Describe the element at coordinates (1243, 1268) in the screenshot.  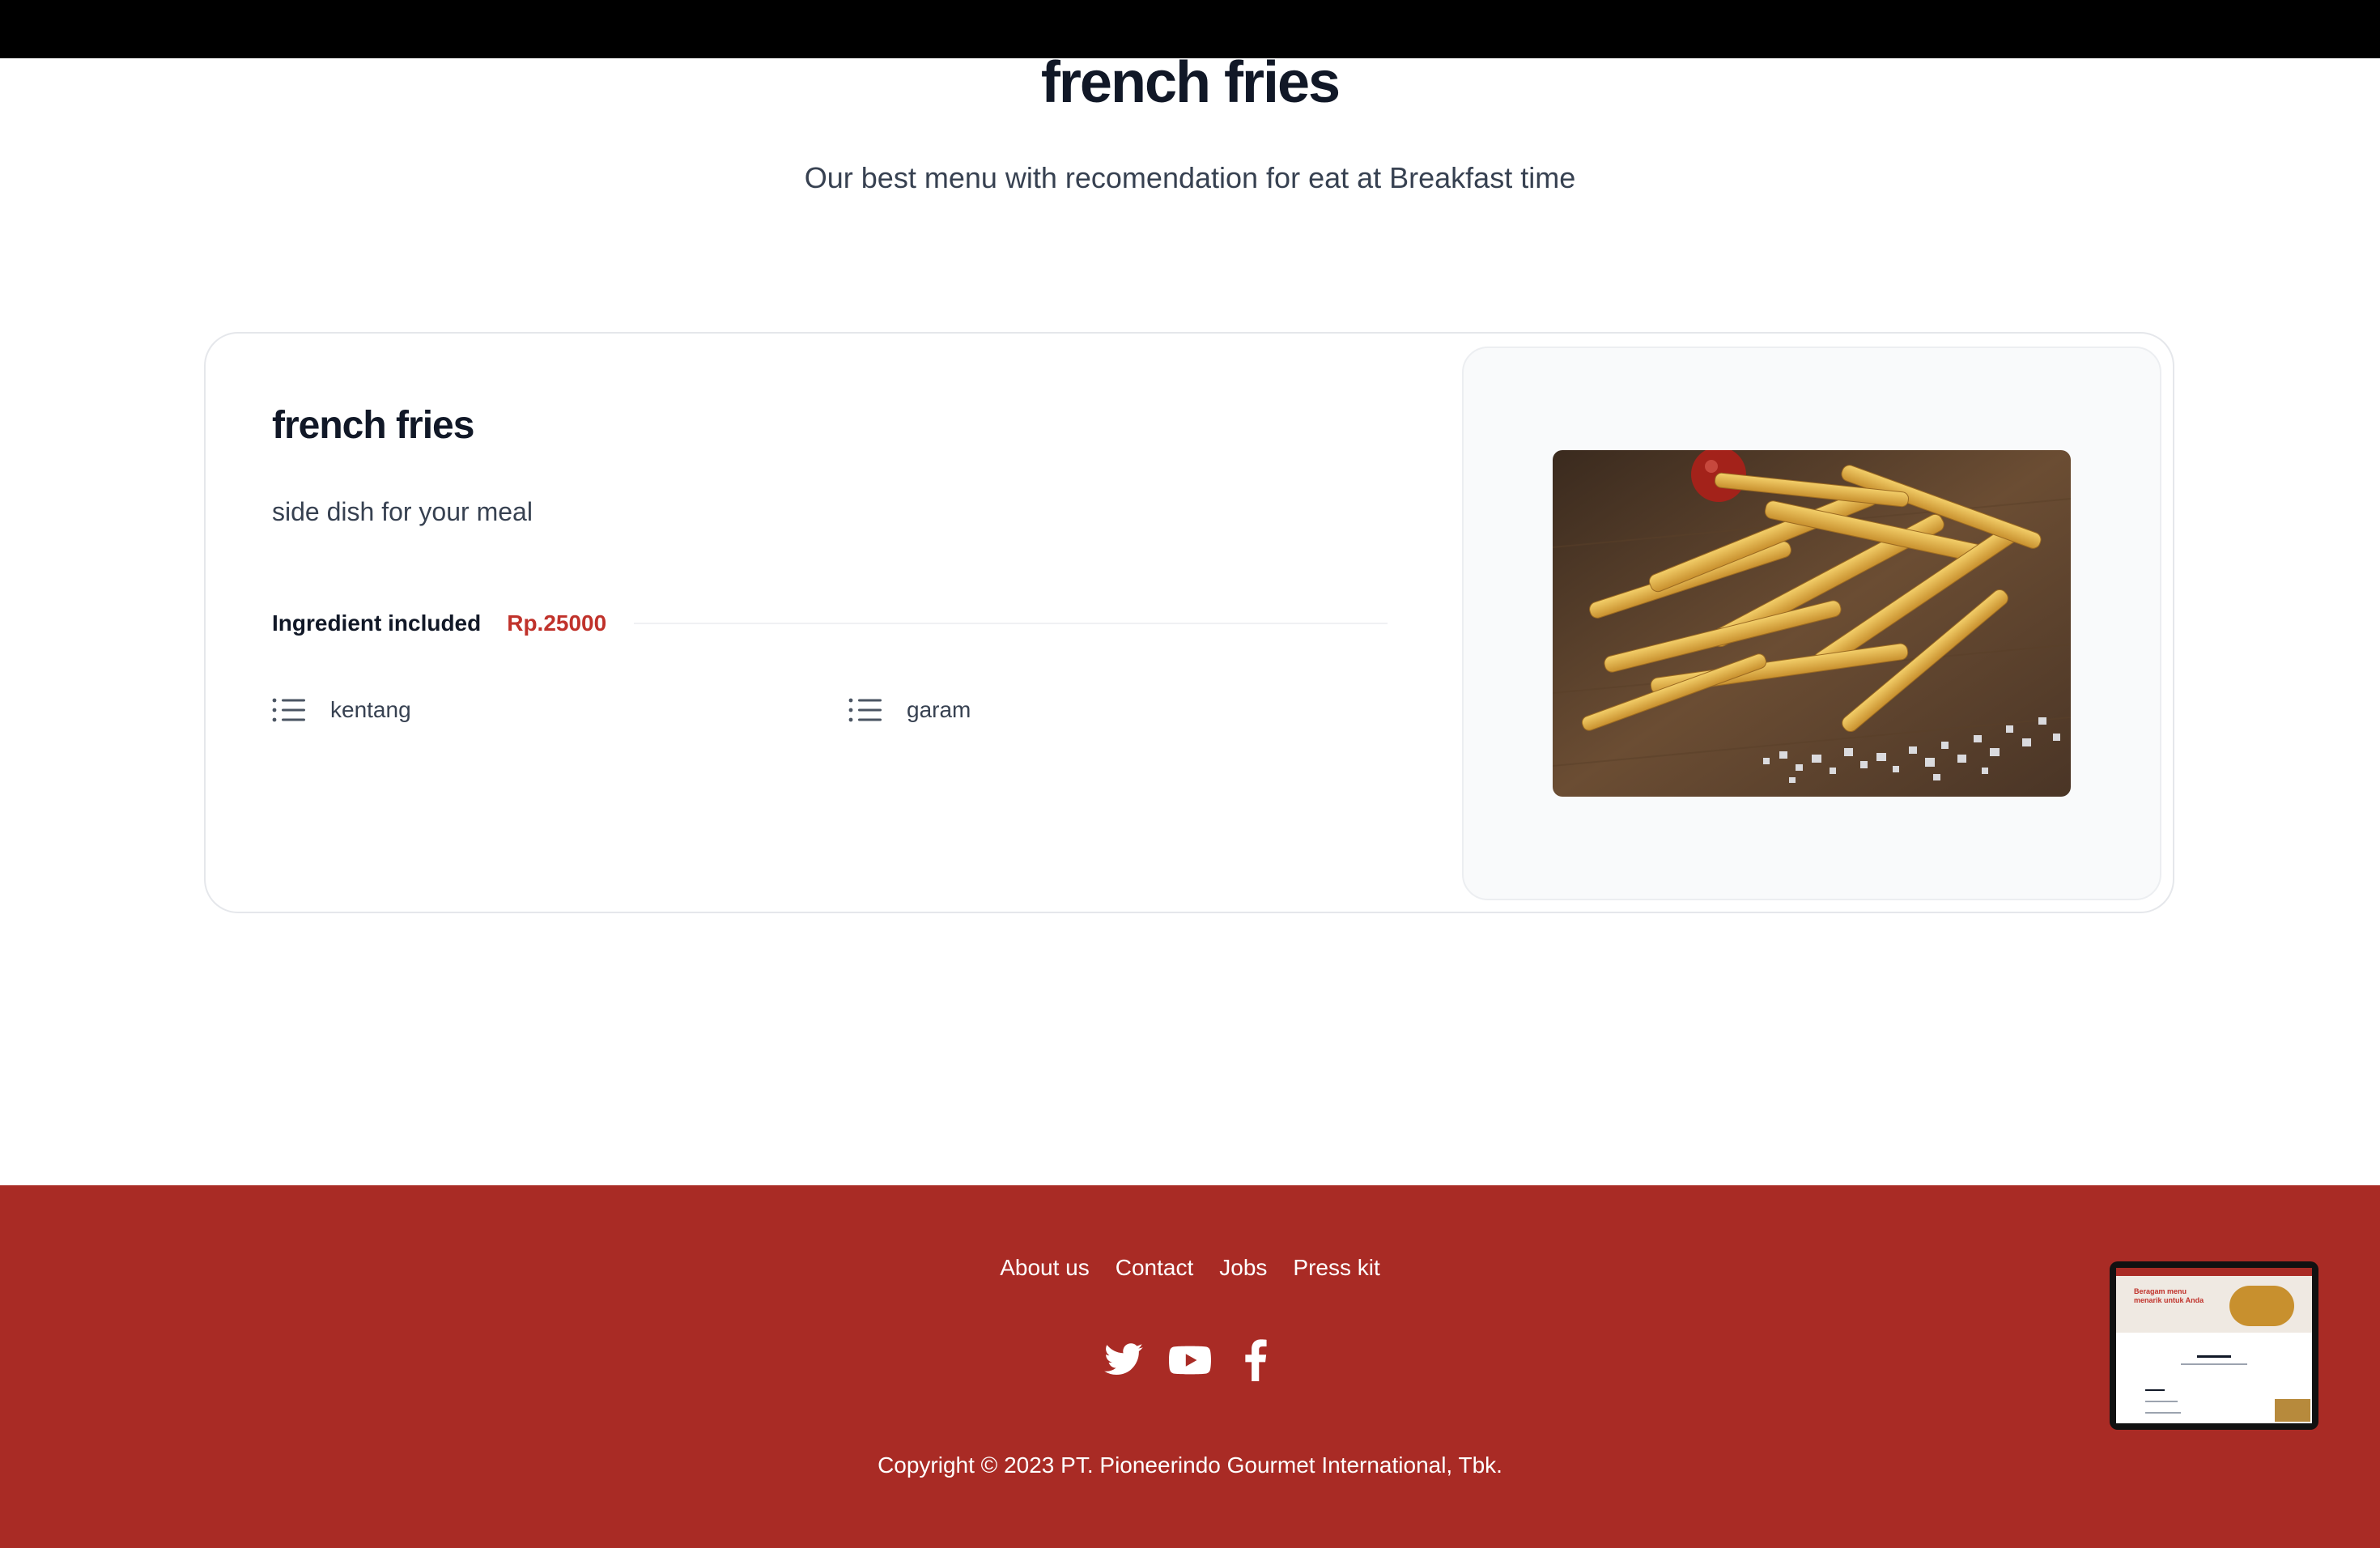
I see `footer-link-jobs: Jobs` at that location.